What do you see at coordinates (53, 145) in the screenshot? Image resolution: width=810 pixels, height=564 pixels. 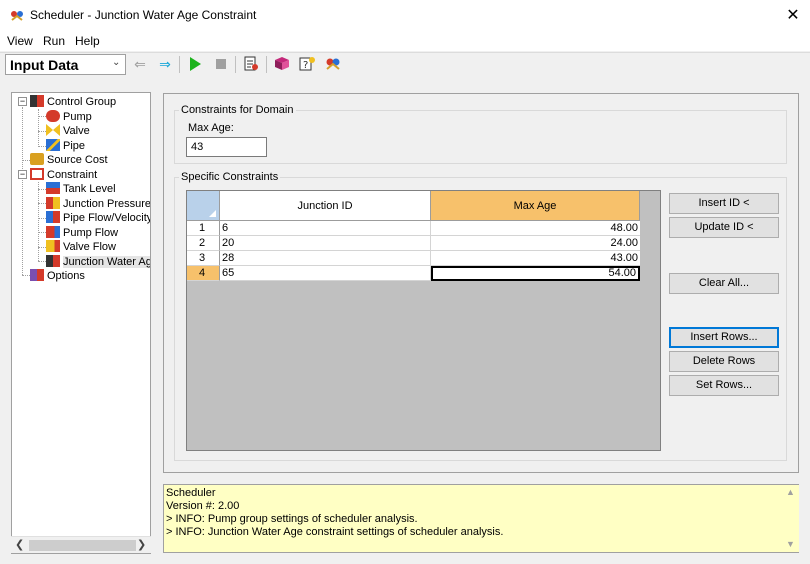 I see `pipe-icon` at bounding box center [53, 145].